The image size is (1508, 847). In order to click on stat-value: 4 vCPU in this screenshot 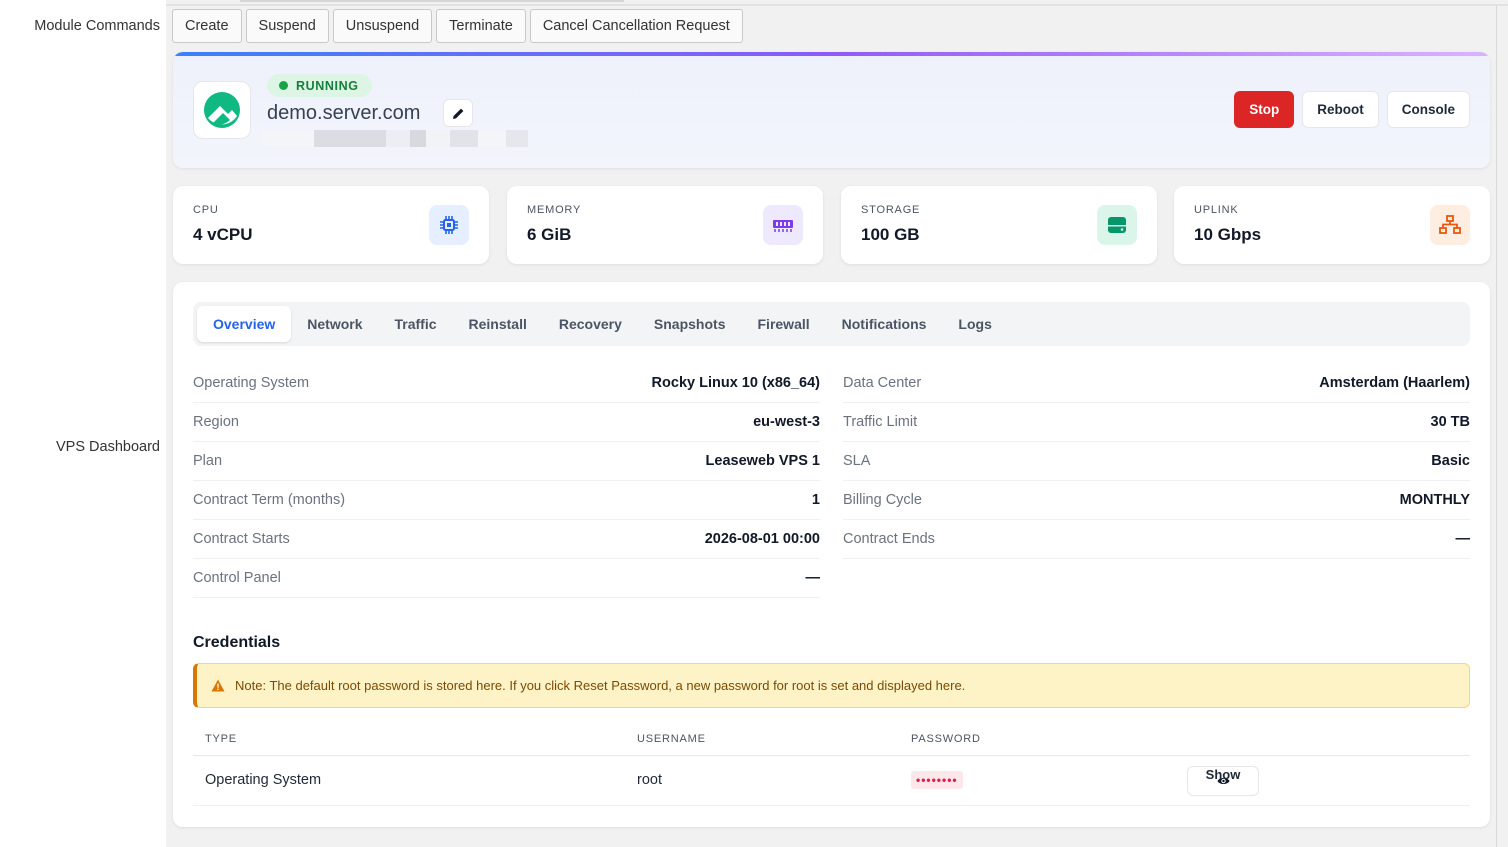, I will do `click(223, 234)`.